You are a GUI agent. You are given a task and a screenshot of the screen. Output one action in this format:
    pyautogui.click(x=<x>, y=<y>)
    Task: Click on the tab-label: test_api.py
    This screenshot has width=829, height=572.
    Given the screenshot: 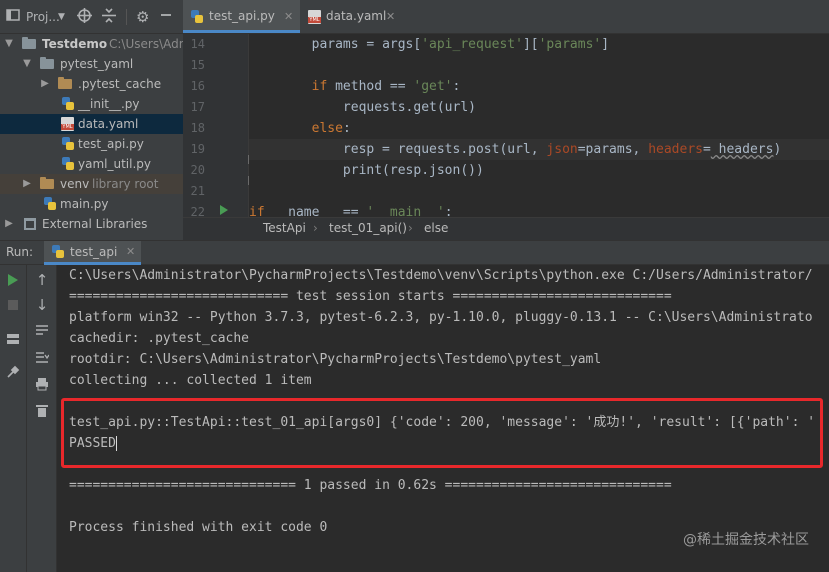 What is the action you would take?
    pyautogui.click(x=242, y=16)
    